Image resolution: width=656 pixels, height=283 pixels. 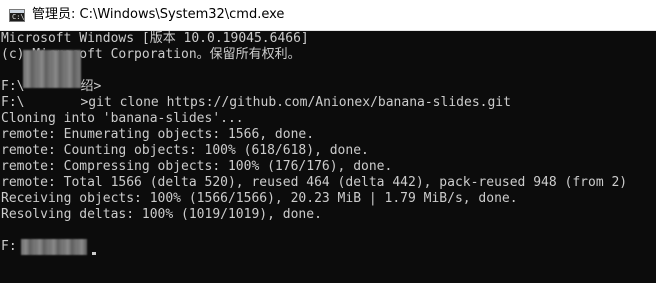 I want to click on window-title: 管理员: C:\Windows\System32\cmd.exe, so click(x=158, y=14).